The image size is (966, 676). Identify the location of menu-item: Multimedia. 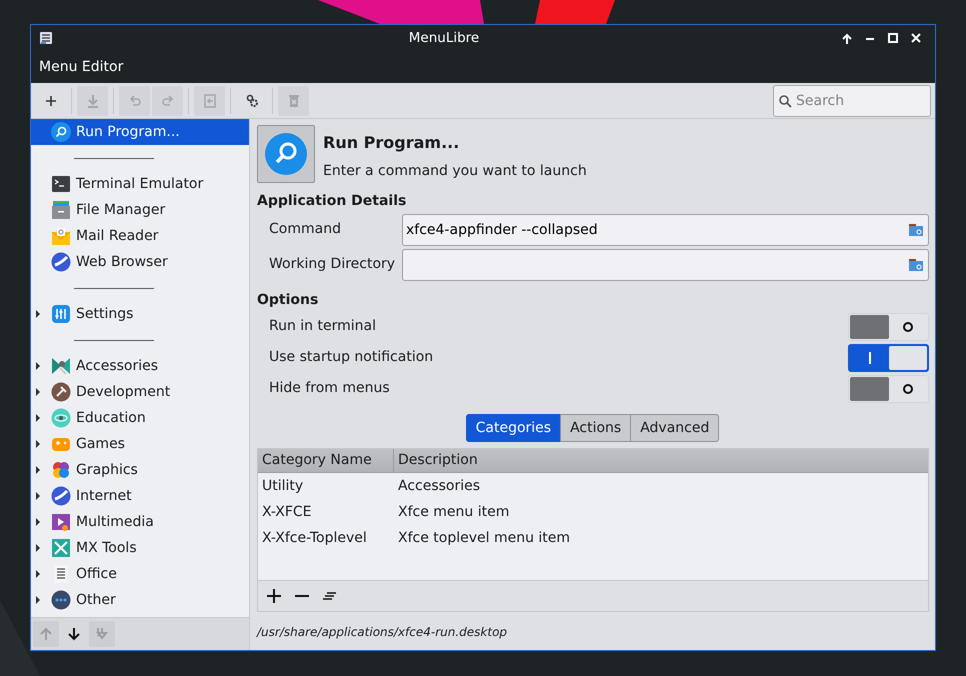
(140, 522).